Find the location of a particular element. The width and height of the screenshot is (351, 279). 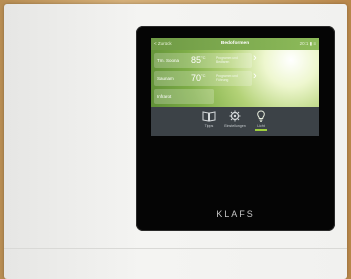

bottom-toolbar: Tipps Einstellungen Licht is located at coordinates (235, 121).